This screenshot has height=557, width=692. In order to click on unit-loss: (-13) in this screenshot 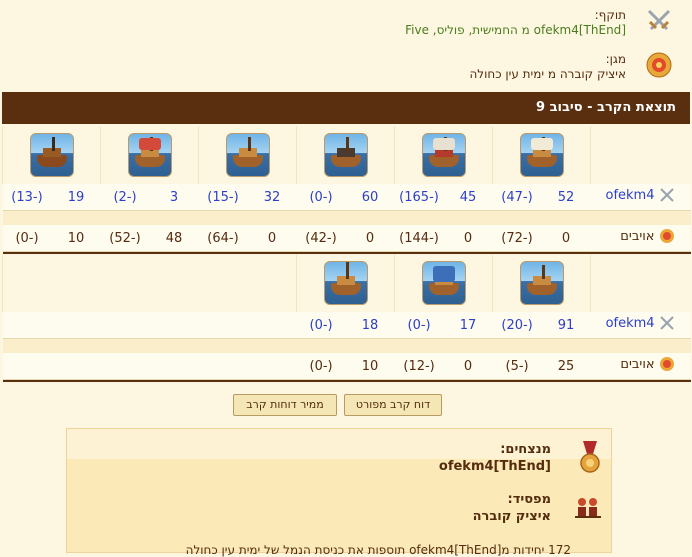, I will do `click(27, 197)`.